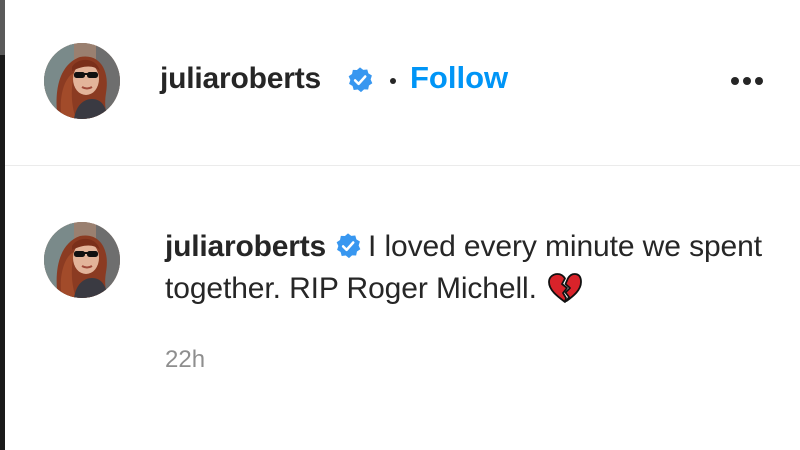  What do you see at coordinates (459, 78) in the screenshot?
I see `follow-button: Follow` at bounding box center [459, 78].